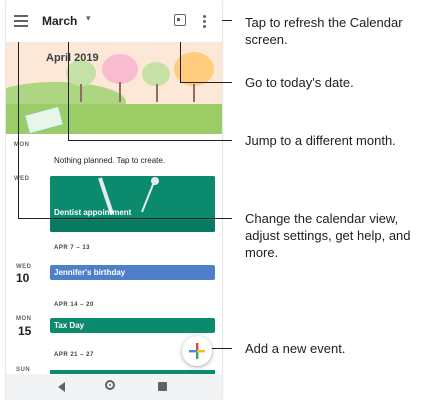  Describe the element at coordinates (93, 212) in the screenshot. I see `event-title: Dentist appointment` at that location.